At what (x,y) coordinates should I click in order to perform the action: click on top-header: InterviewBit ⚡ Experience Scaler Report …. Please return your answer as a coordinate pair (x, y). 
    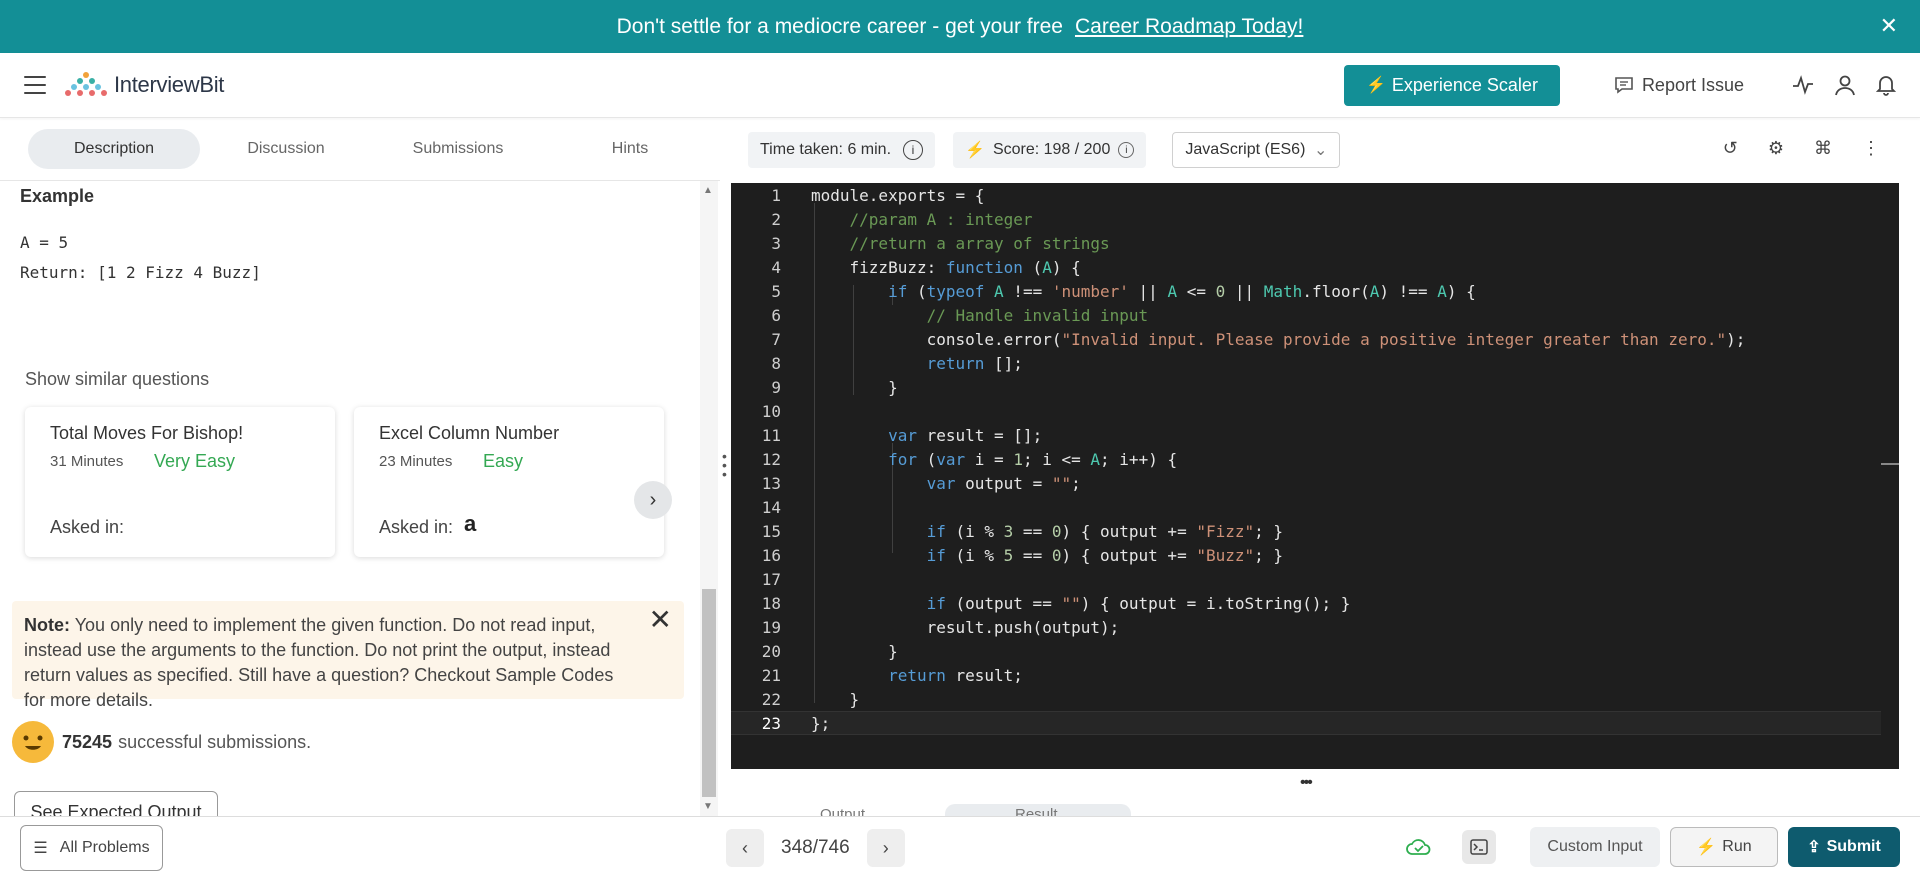
    Looking at the image, I should click on (960, 85).